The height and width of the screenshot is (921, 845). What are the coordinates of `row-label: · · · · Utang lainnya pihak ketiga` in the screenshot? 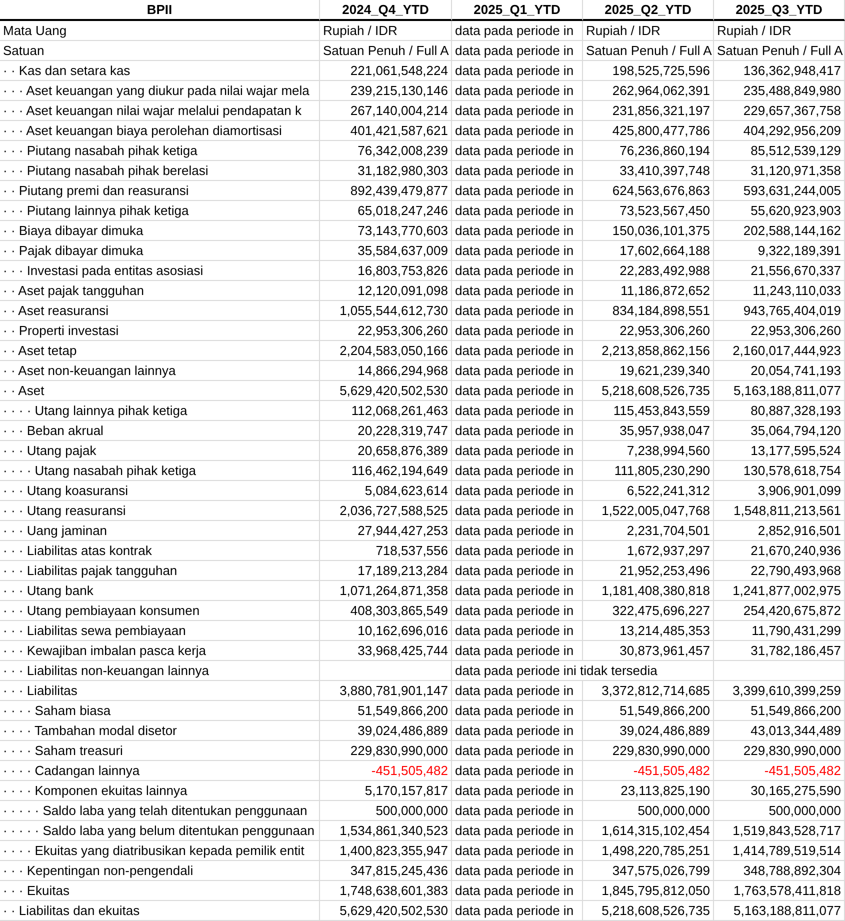 It's located at (160, 411).